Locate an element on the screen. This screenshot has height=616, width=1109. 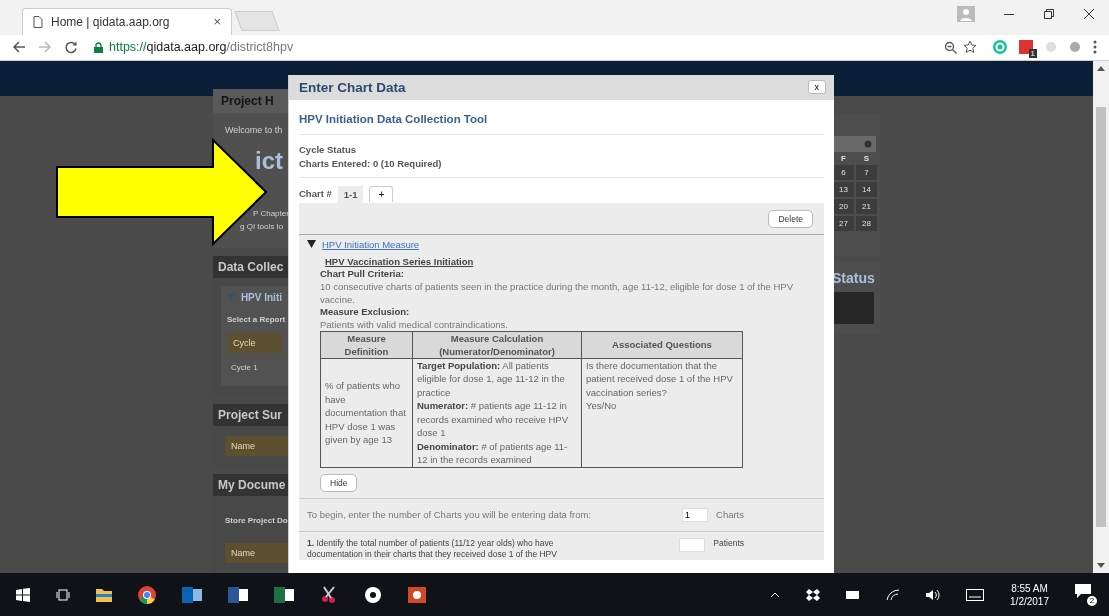
charts-entered-text: Charts Entered: 0 (10 Required) is located at coordinates (371, 163).